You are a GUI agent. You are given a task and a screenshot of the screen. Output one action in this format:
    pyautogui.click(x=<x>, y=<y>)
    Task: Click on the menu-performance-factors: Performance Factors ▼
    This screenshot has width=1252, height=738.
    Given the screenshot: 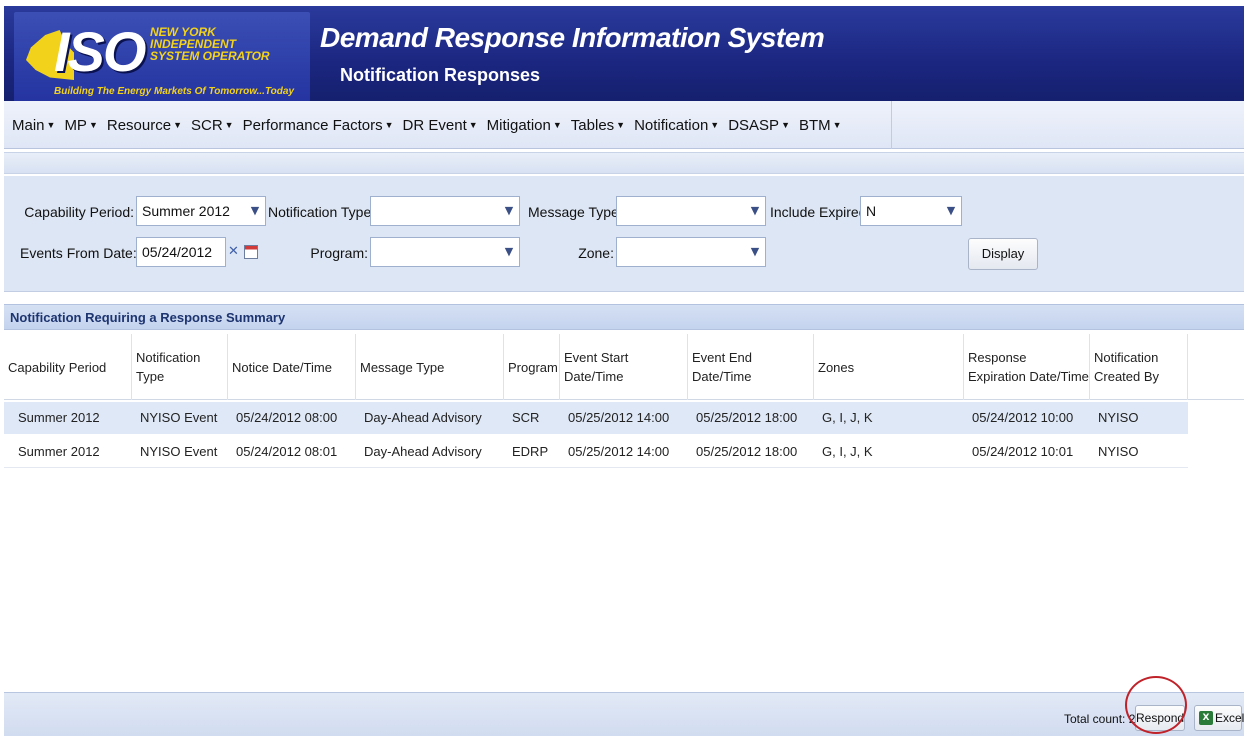 What is the action you would take?
    pyautogui.click(x=318, y=125)
    